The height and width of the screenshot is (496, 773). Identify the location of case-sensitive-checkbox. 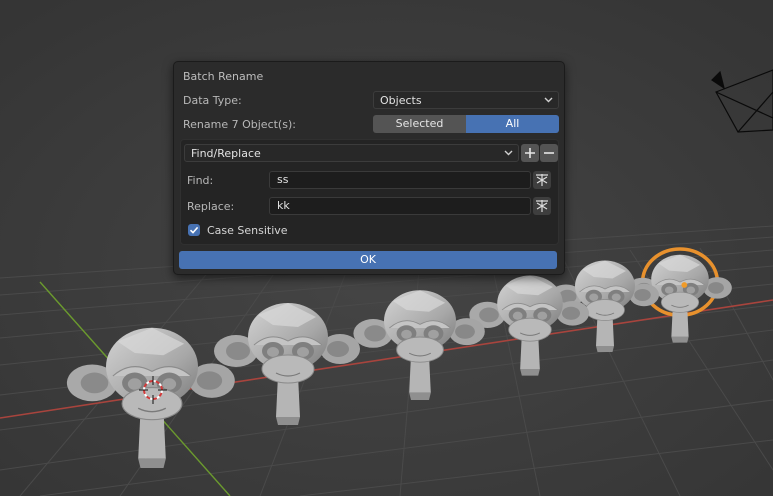
(194, 230).